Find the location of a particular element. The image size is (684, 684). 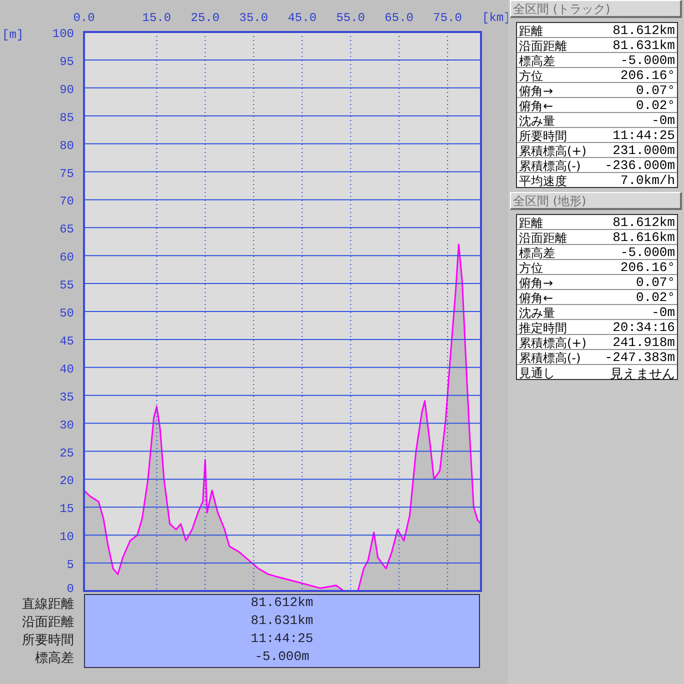

stat-value: 11:44:25 is located at coordinates (643, 135).